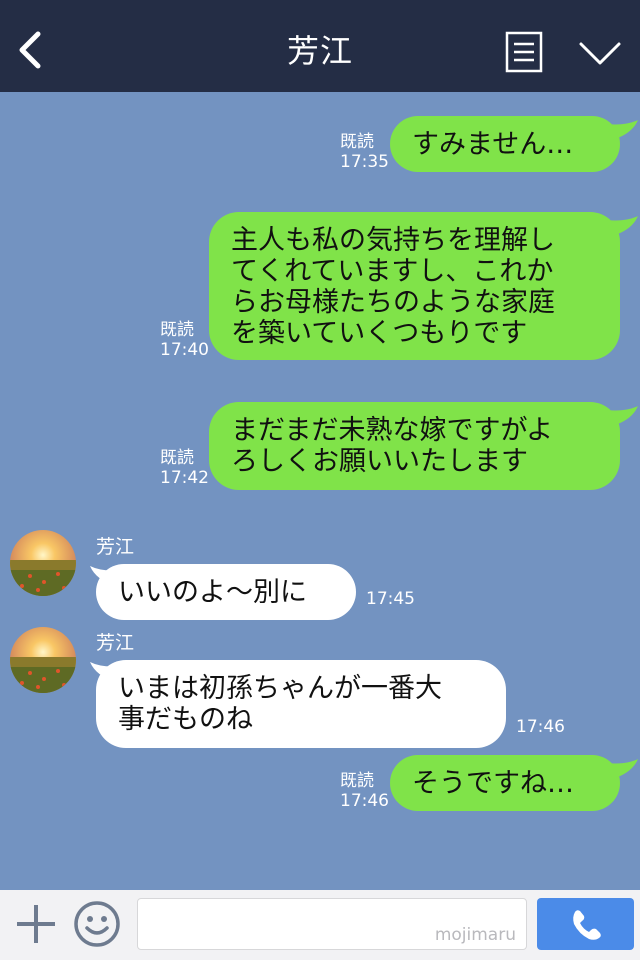 The height and width of the screenshot is (960, 640). Describe the element at coordinates (540, 727) in the screenshot. I see `message-time: 17:46` at that location.